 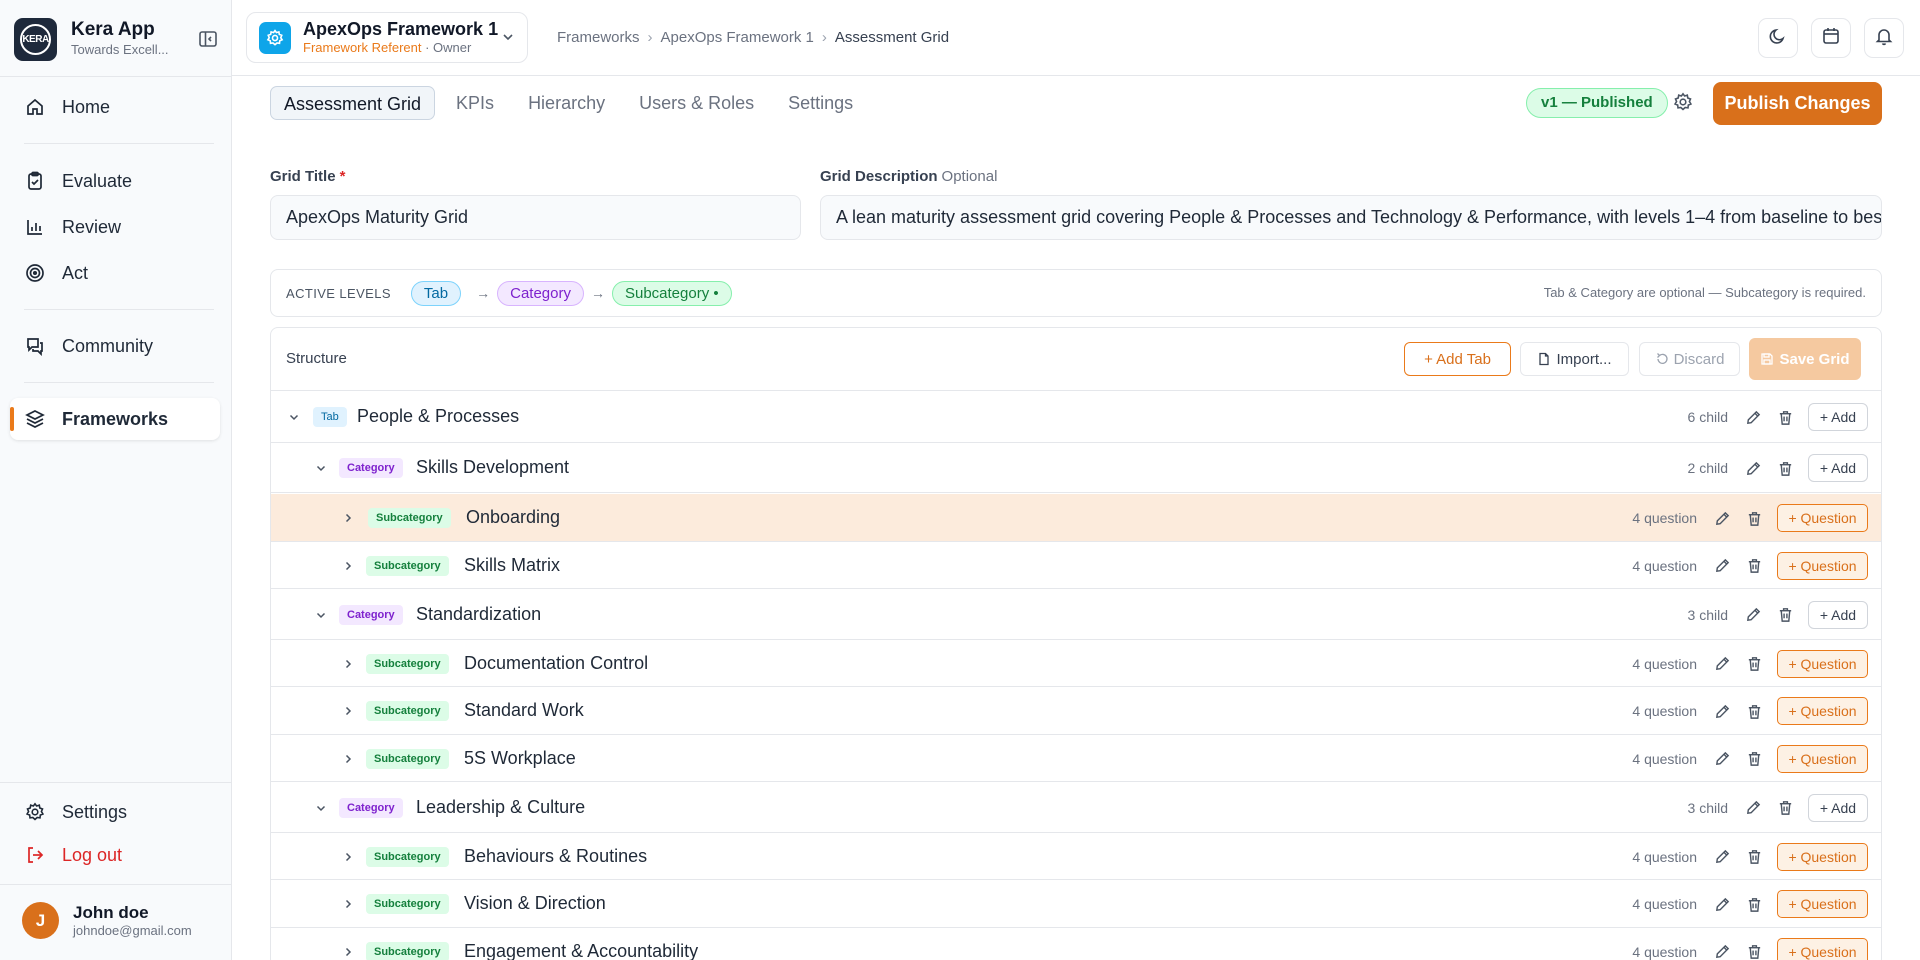 I want to click on tree-row-category: Category Standardization 3 child + Add, so click(x=1076, y=614).